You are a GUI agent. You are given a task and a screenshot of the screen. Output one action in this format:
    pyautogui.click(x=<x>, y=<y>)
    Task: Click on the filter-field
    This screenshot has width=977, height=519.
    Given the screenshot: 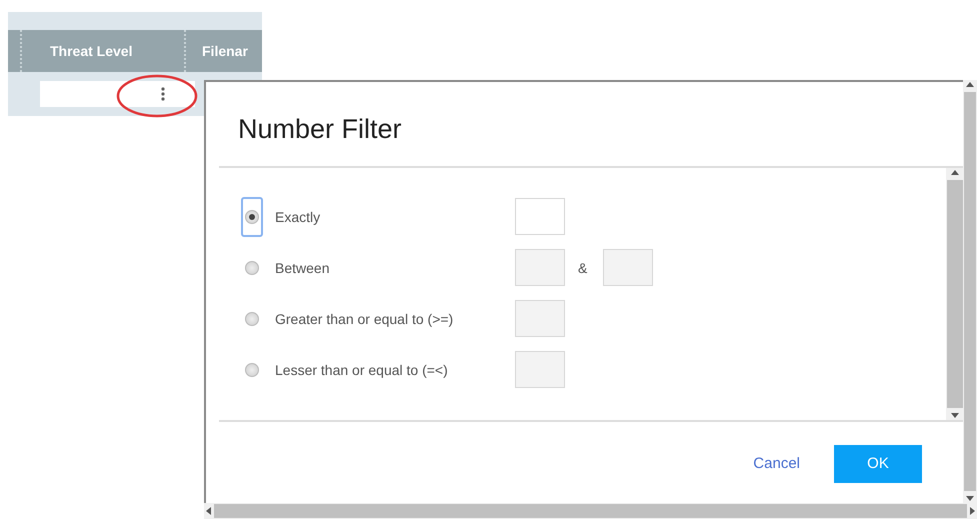 What is the action you would take?
    pyautogui.click(x=117, y=94)
    